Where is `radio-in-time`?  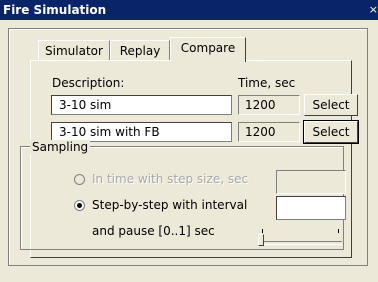 radio-in-time is located at coordinates (79, 179).